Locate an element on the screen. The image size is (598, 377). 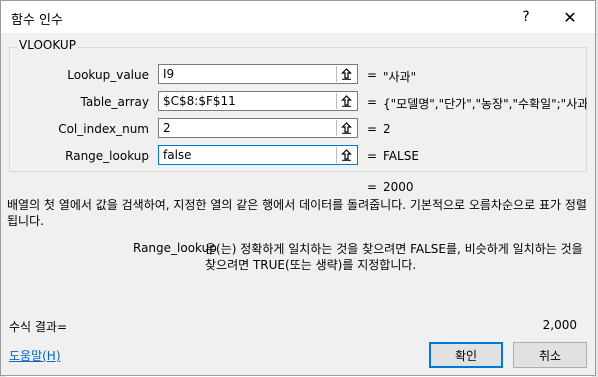
range-lookup-result: FALSE is located at coordinates (401, 156).